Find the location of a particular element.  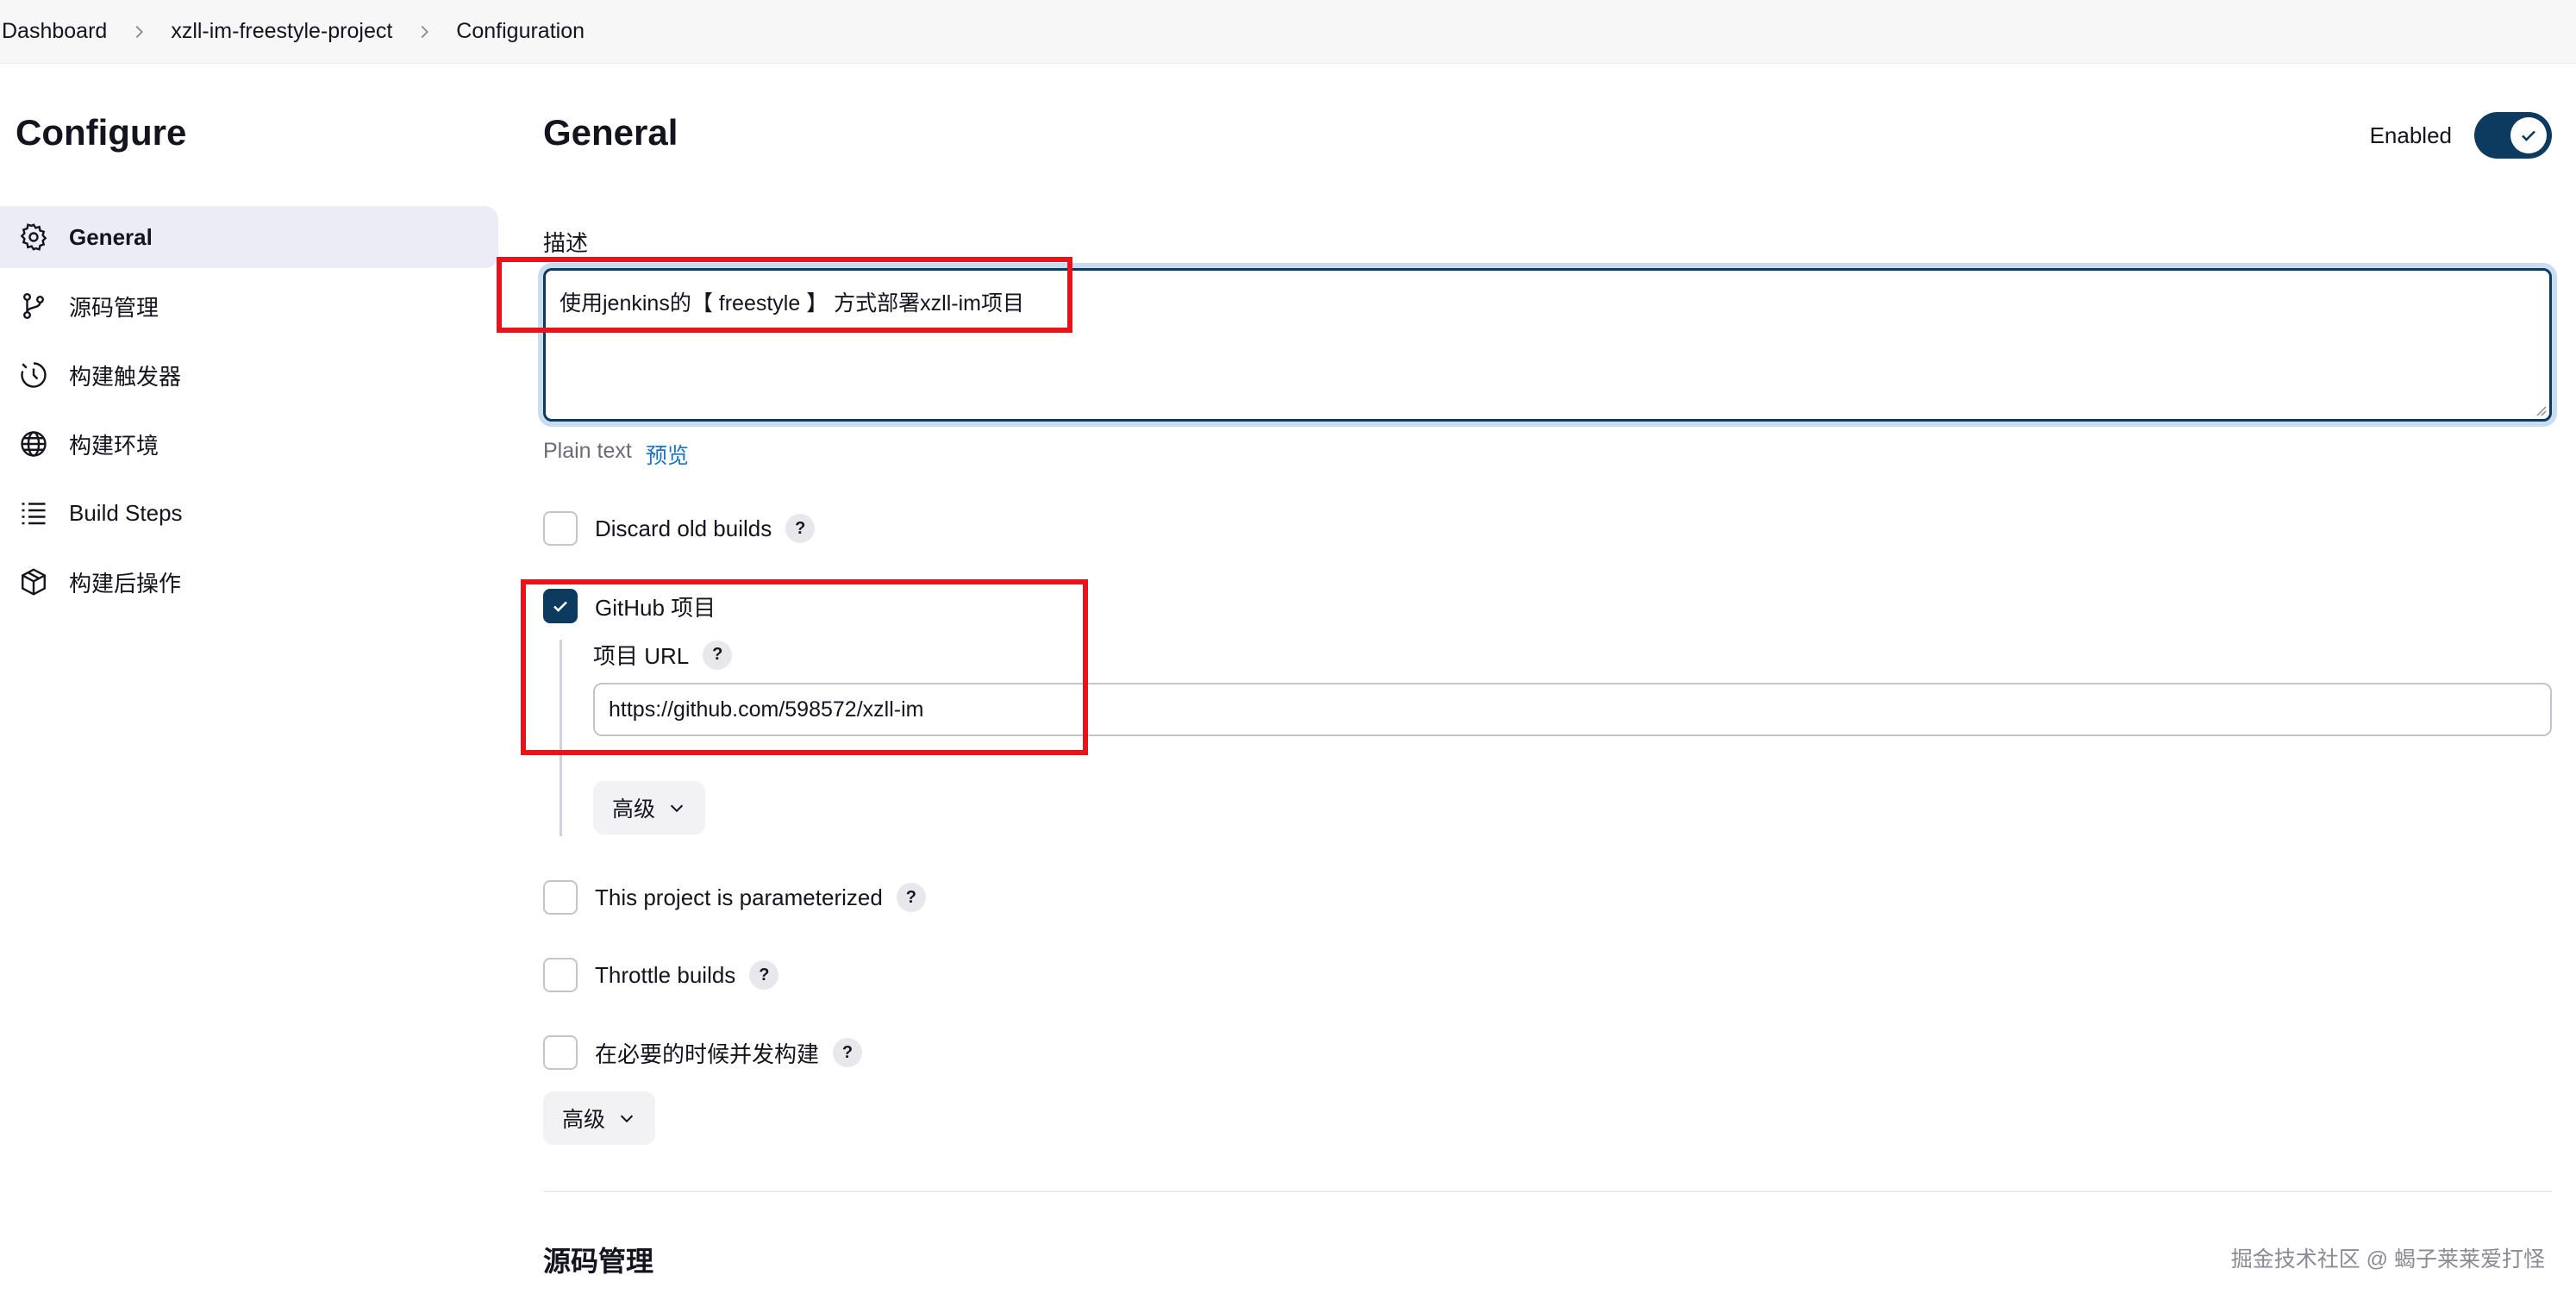

parameterized-option: This project is parameterized ? is located at coordinates (734, 897).